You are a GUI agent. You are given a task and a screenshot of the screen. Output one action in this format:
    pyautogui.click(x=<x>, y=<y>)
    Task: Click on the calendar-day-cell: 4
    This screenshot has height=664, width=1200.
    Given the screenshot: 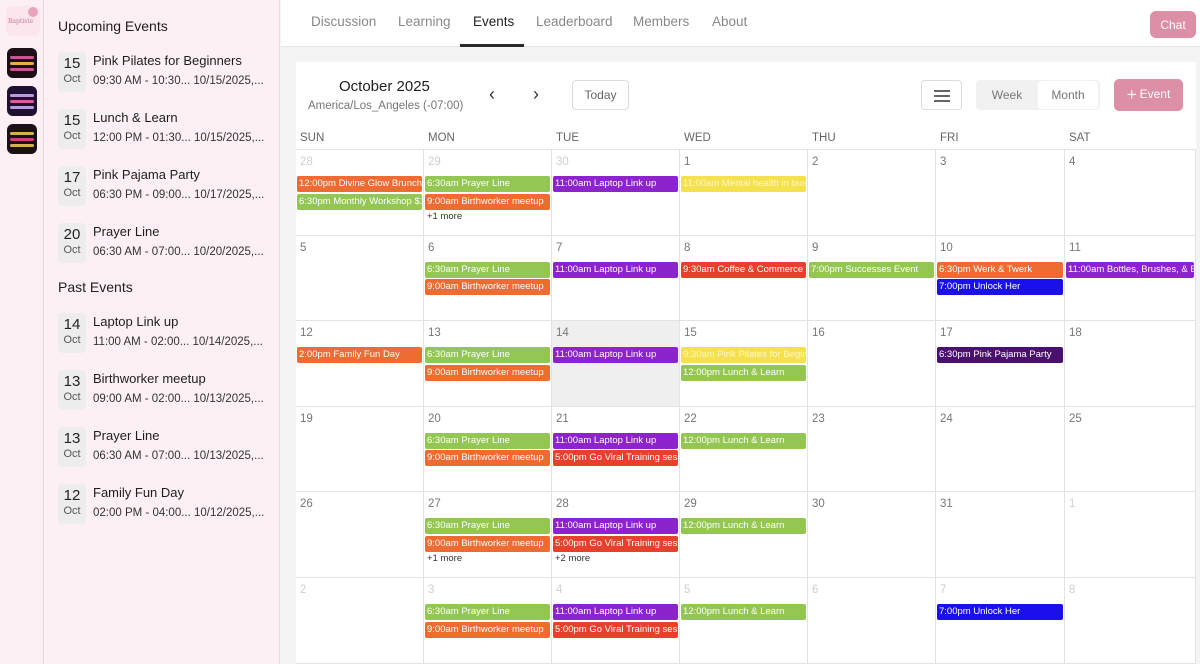 What is the action you would take?
    pyautogui.click(x=1130, y=193)
    